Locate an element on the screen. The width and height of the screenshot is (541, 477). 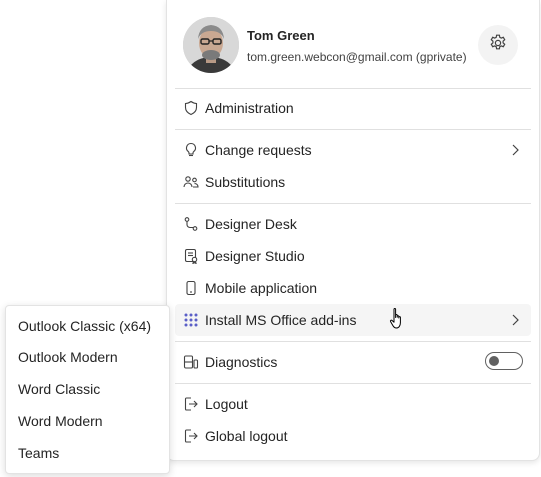
submenu-item-word-classic: Word Classic is located at coordinates (87, 389).